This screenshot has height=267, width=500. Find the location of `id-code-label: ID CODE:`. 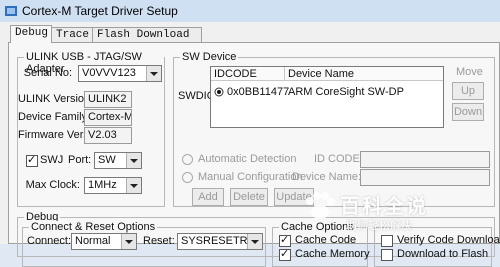

id-code-label: ID CODE: is located at coordinates (338, 159).